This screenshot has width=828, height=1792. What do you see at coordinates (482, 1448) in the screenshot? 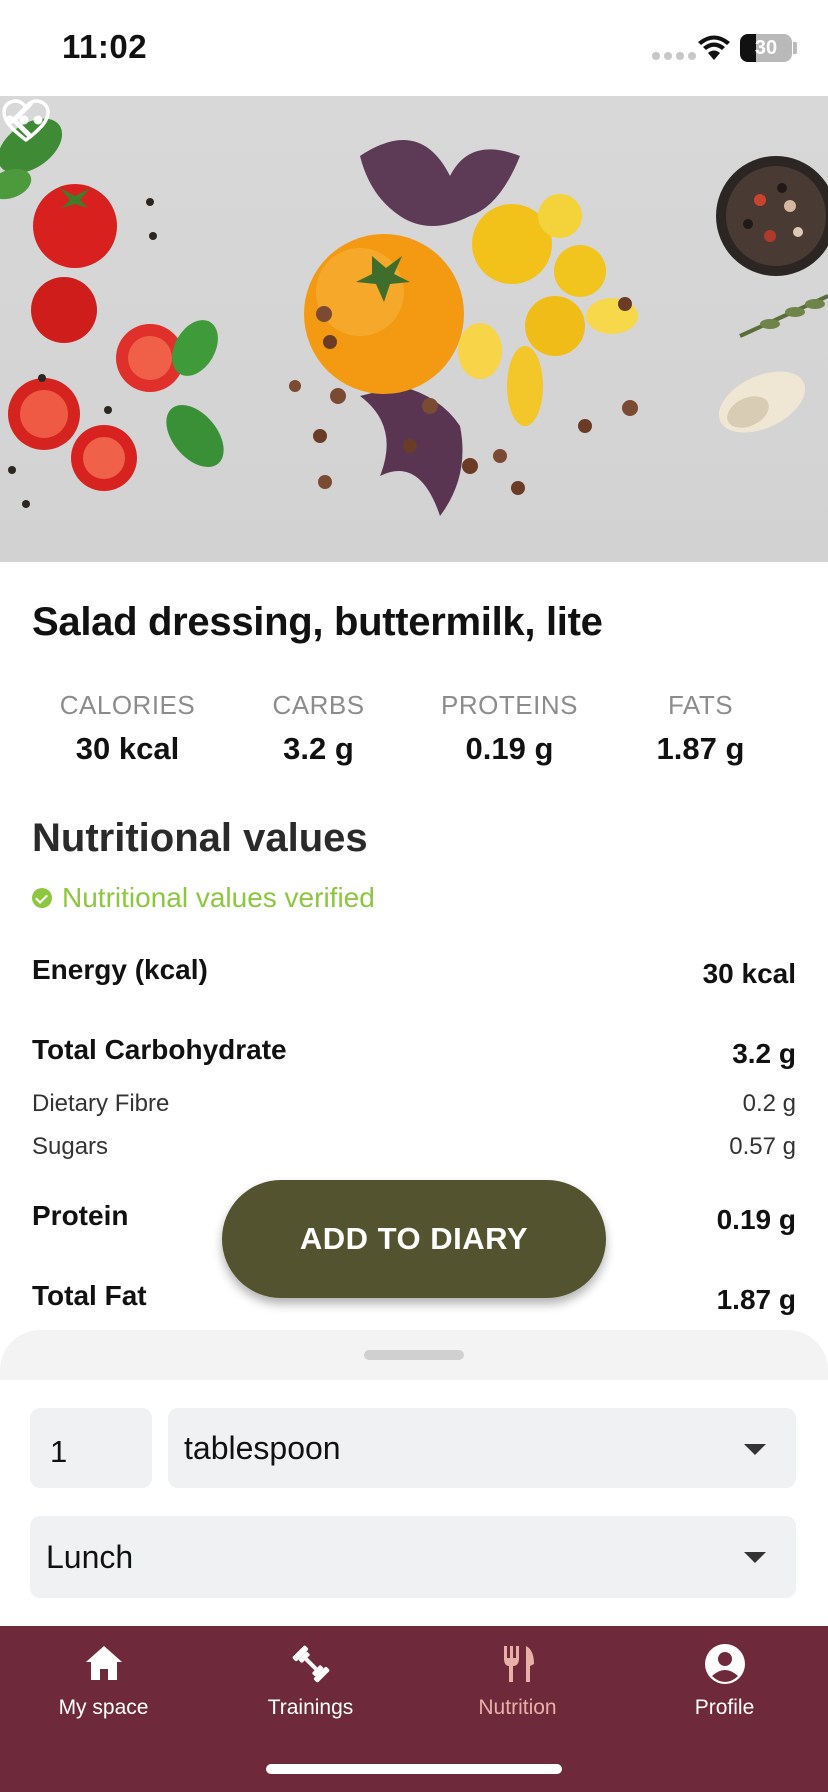
I see `unit-select: tablespoon` at bounding box center [482, 1448].